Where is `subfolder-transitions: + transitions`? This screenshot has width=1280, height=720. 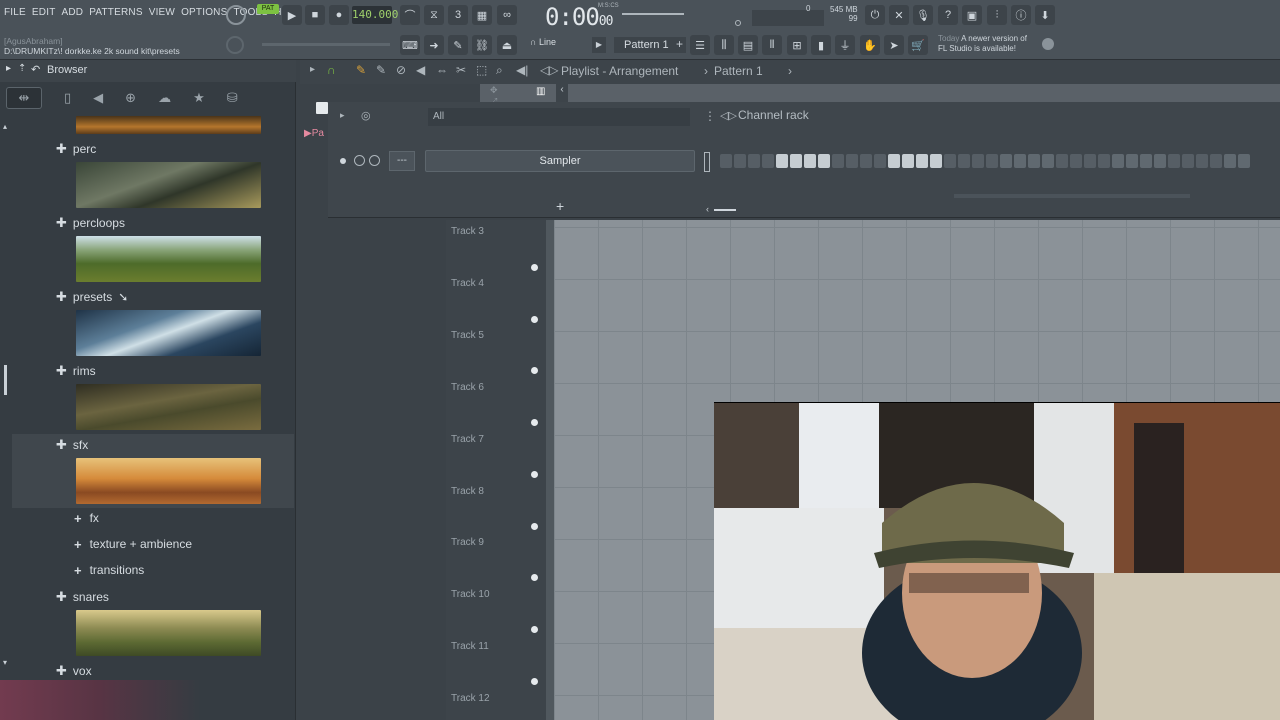 subfolder-transitions: + transitions is located at coordinates (109, 570).